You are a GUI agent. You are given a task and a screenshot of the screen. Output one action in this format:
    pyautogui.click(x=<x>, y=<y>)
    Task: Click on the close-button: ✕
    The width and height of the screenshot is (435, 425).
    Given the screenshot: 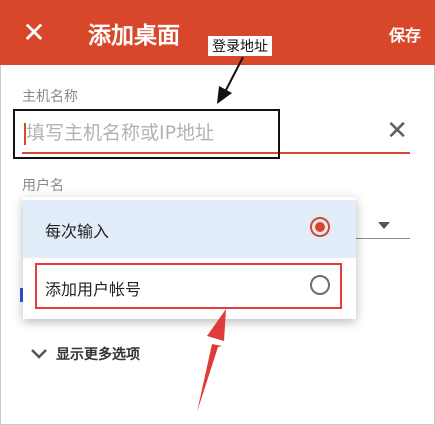 What is the action you would take?
    pyautogui.click(x=34, y=33)
    